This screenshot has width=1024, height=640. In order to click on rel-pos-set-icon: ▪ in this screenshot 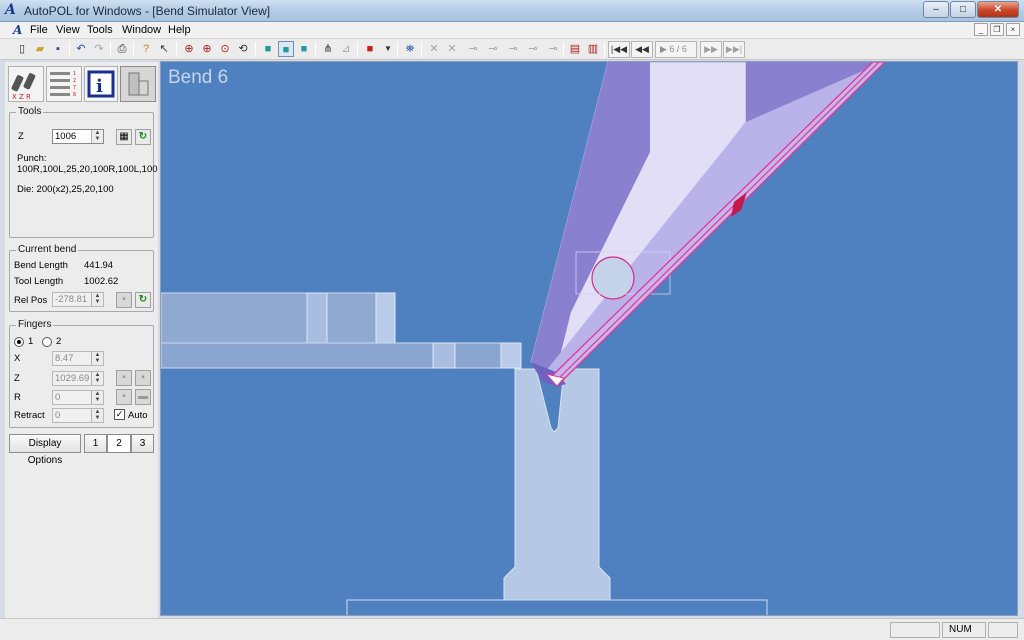, I will do `click(124, 300)`.